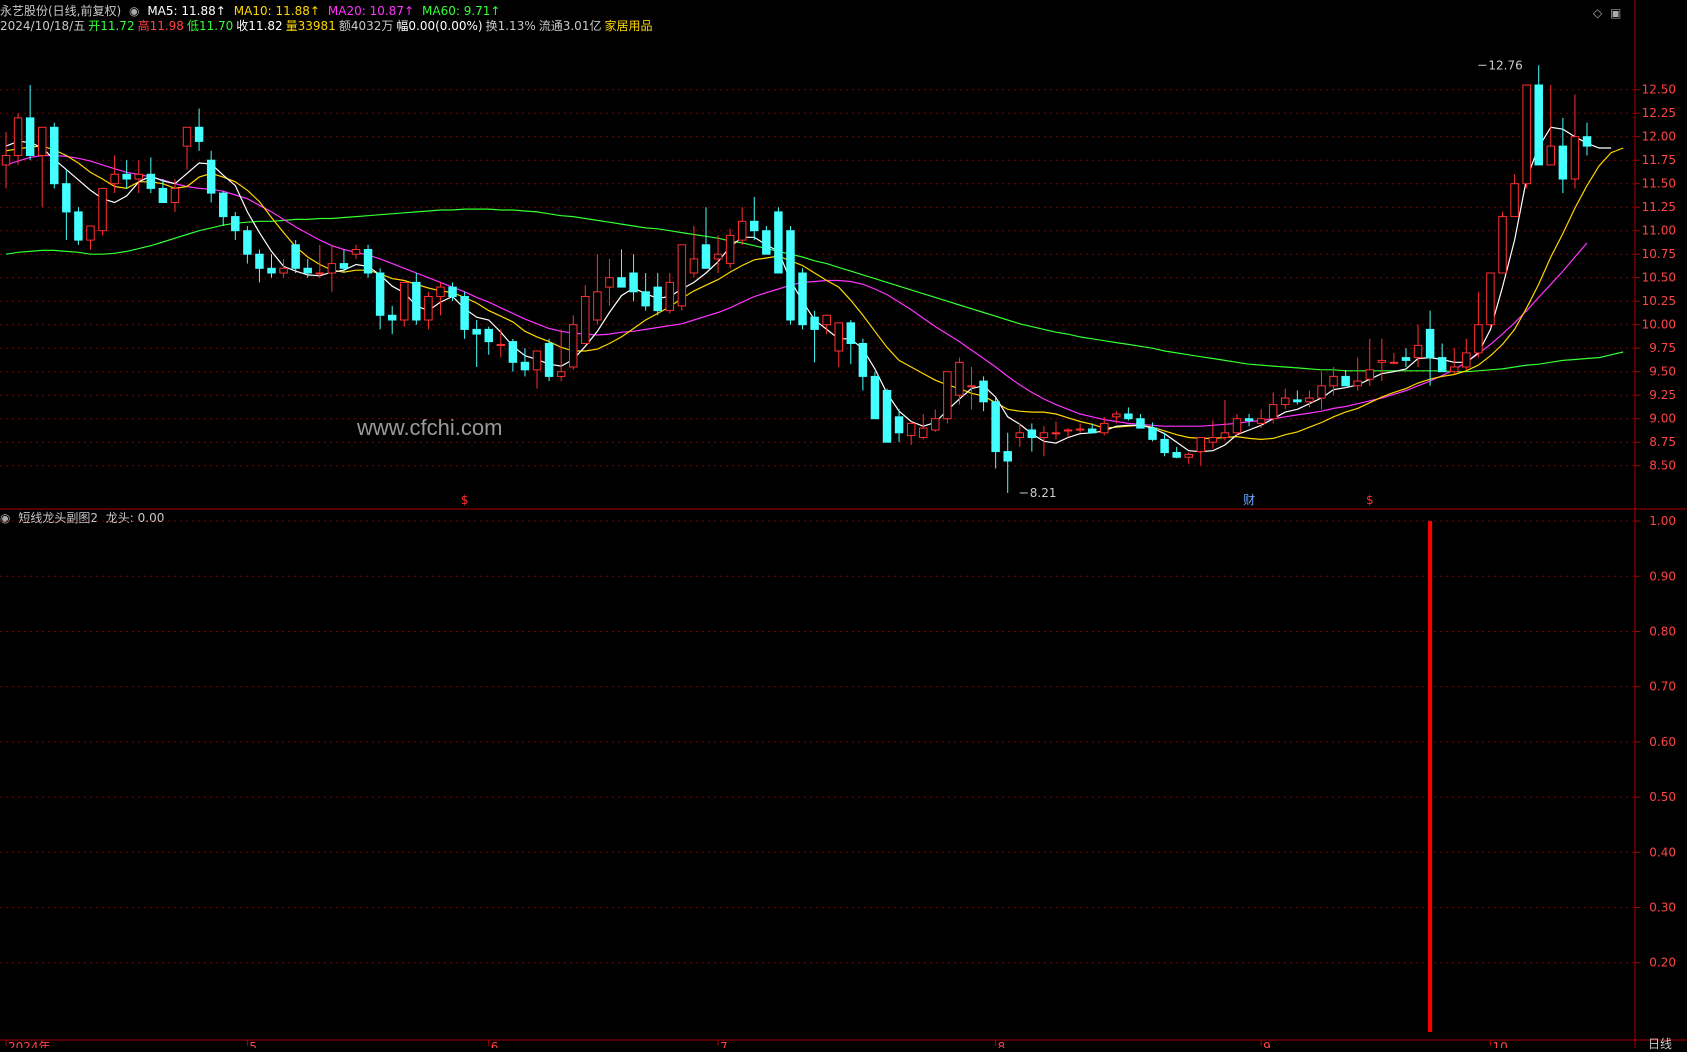 This screenshot has width=1687, height=1052. What do you see at coordinates (1662, 442) in the screenshot?
I see `price-tick-label: 8.75` at bounding box center [1662, 442].